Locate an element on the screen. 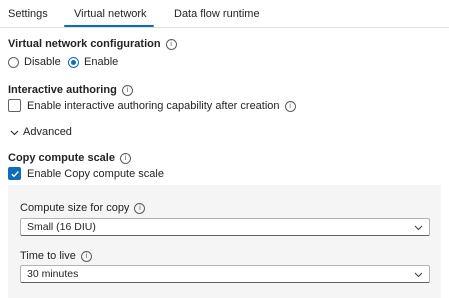 The width and height of the screenshot is (449, 298). compute-size-label: Compute size for copy is located at coordinates (75, 208).